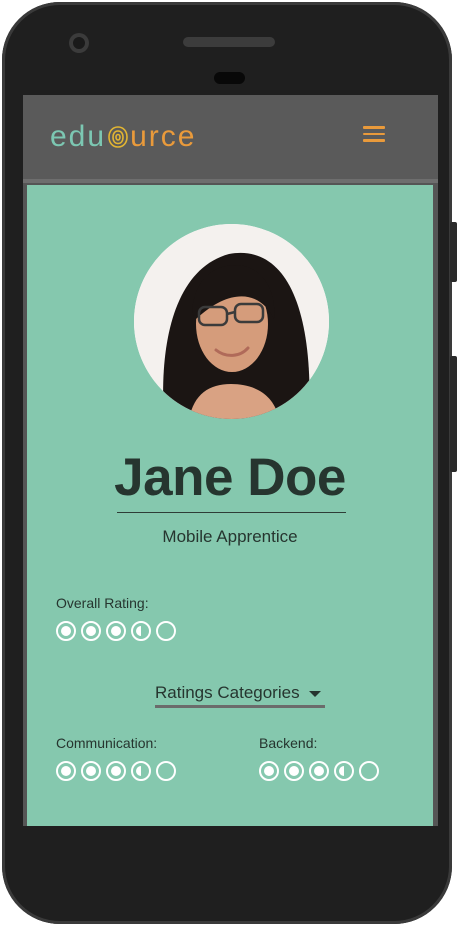  Describe the element at coordinates (227, 692) in the screenshot. I see `ratings-categories-label: Ratings Categories` at that location.